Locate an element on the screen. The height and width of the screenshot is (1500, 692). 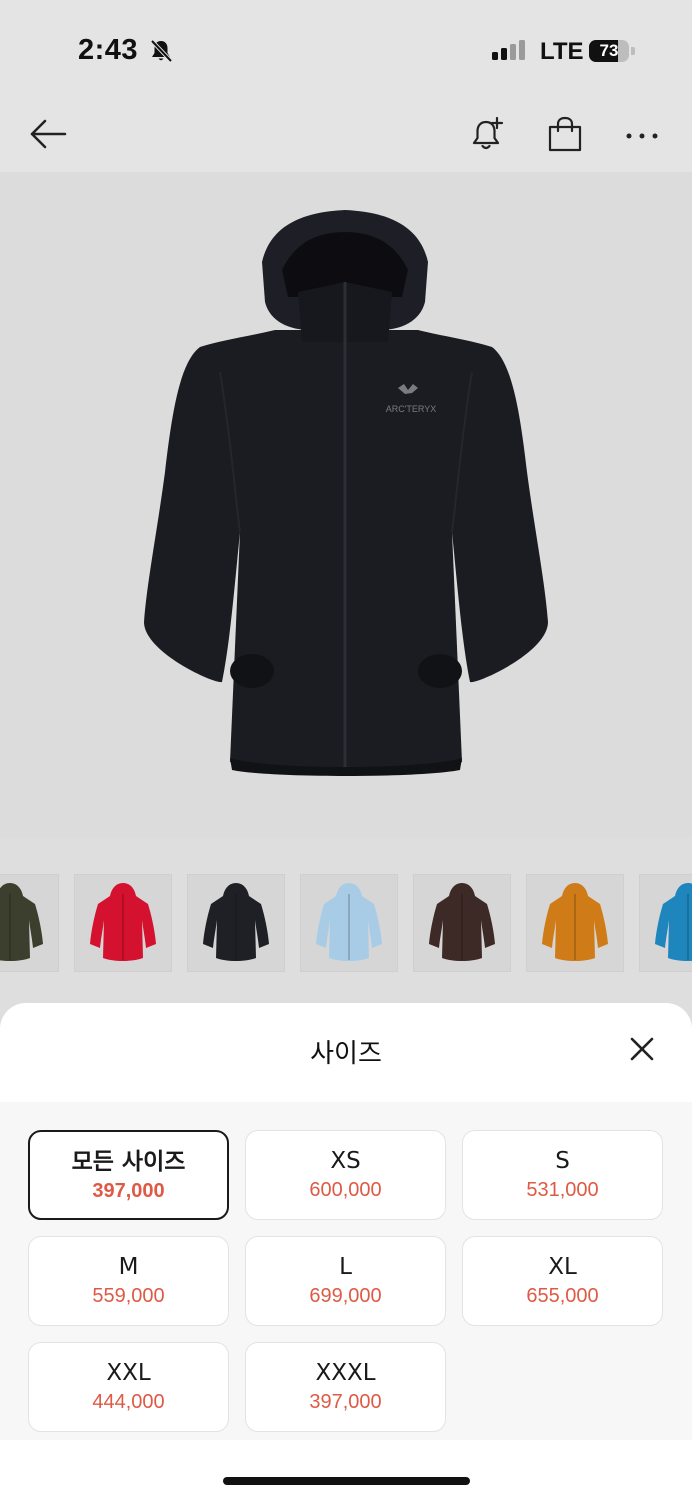
size-label: XS is located at coordinates (345, 1161).